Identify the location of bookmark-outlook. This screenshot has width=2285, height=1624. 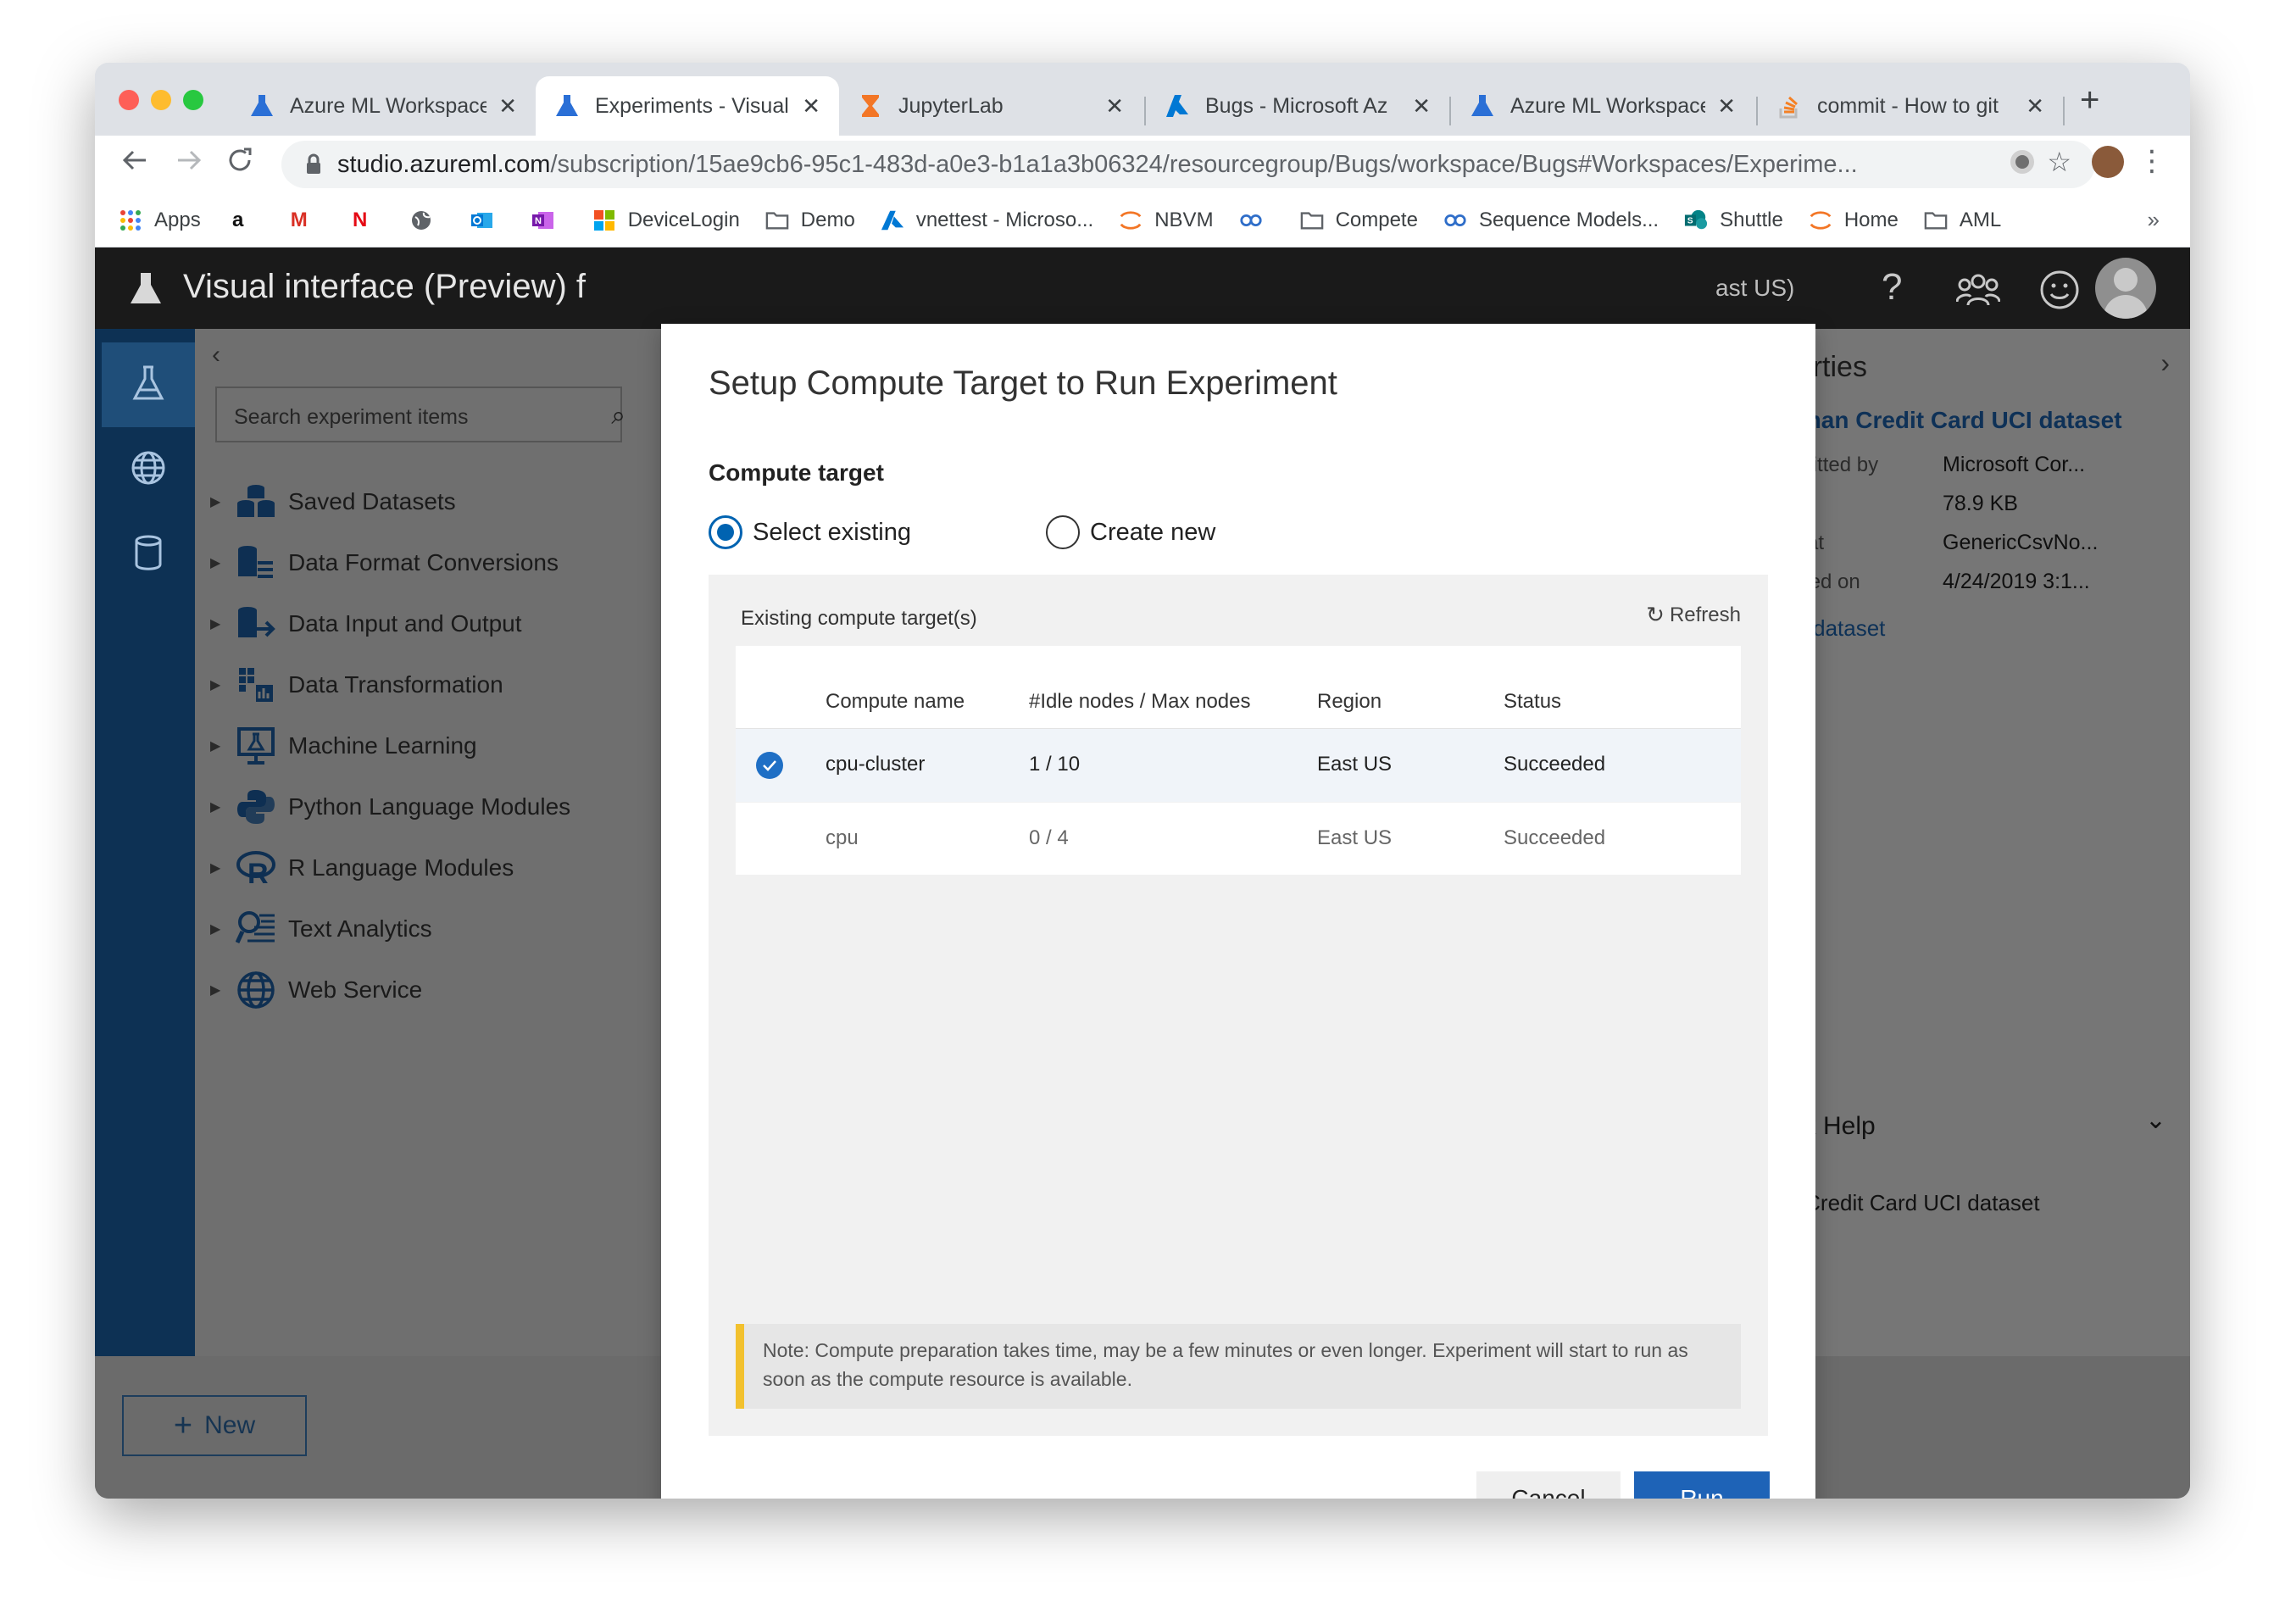
(488, 221).